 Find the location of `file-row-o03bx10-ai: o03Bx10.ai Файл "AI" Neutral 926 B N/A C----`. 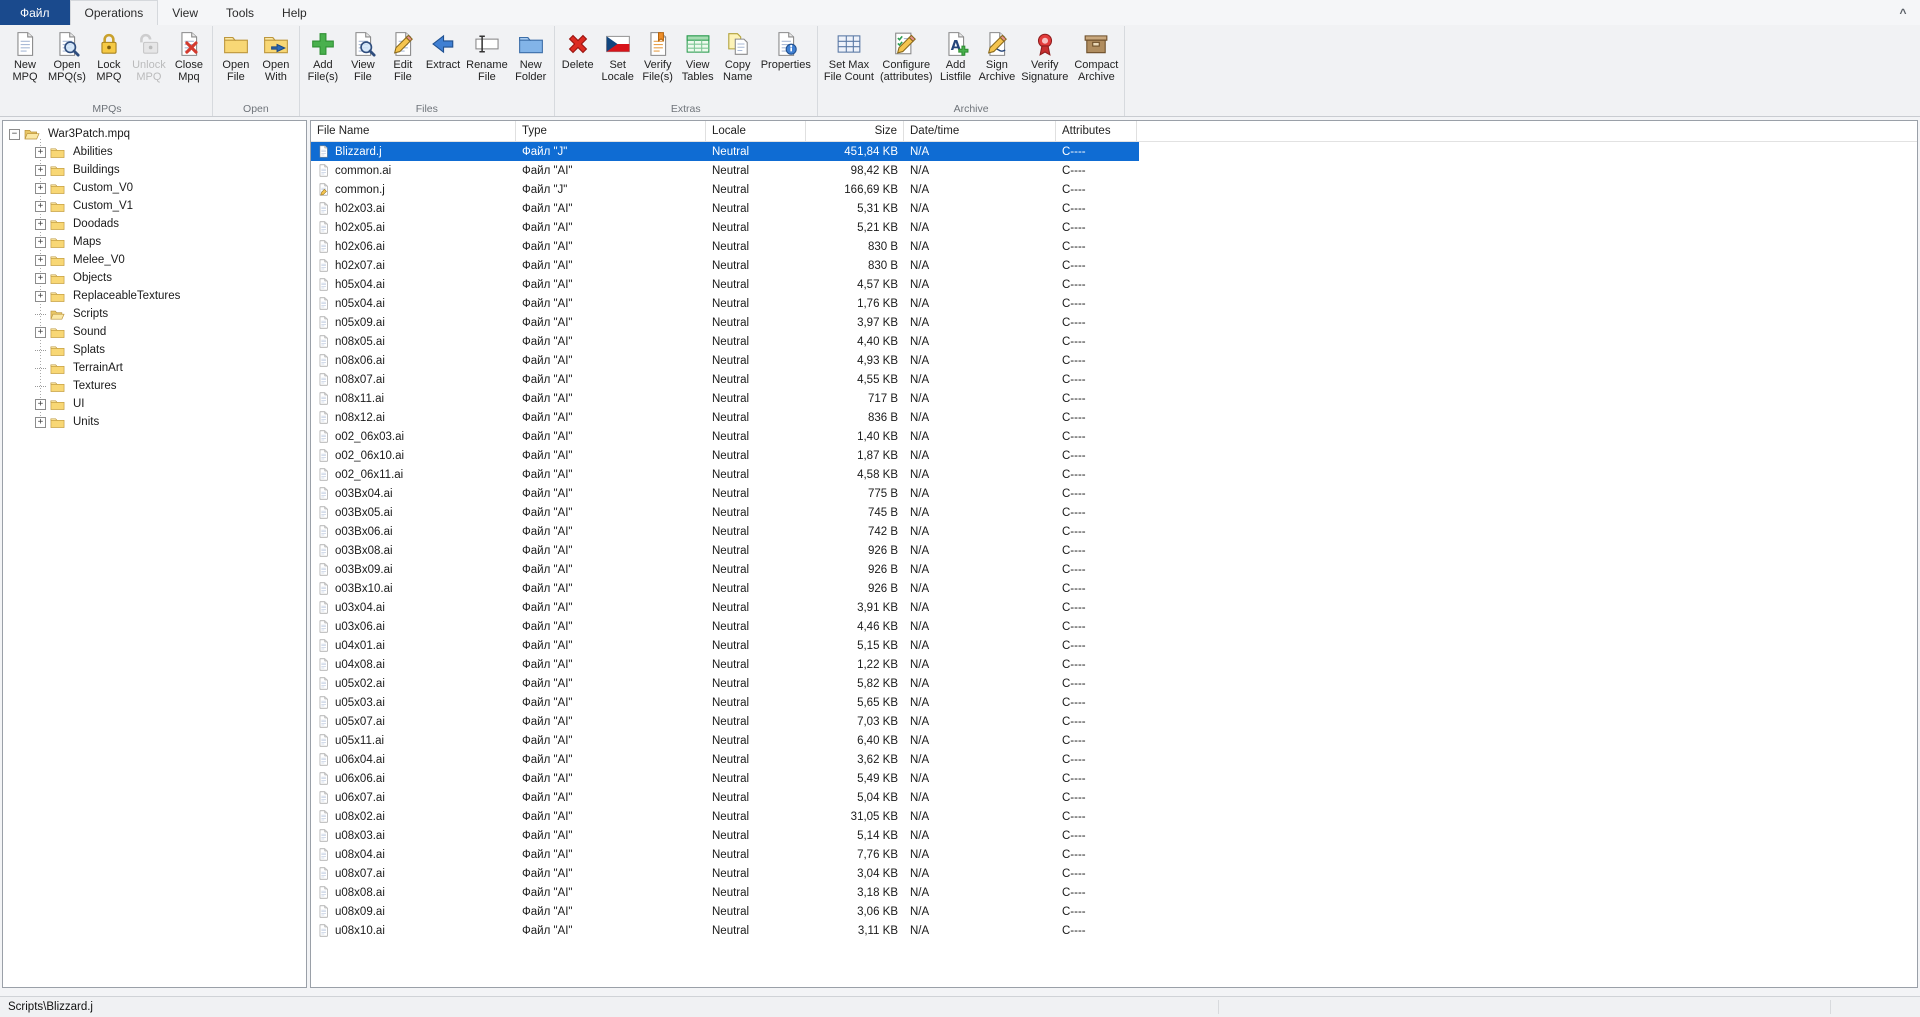

file-row-o03bx10-ai: o03Bx10.ai Файл "AI" Neutral 926 B N/A C---- is located at coordinates (725, 588).